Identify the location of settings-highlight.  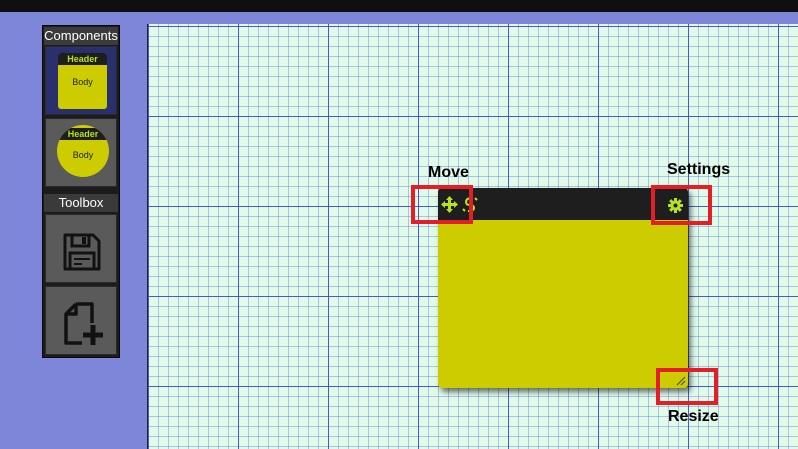
(681, 205).